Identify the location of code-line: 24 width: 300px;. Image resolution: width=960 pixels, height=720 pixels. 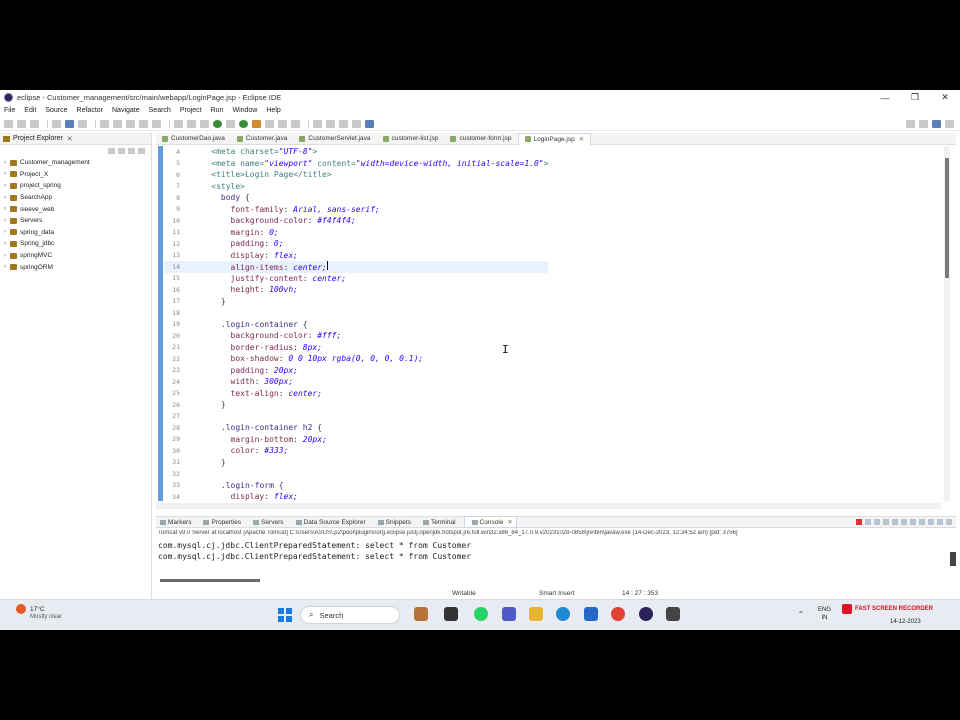
(356, 382).